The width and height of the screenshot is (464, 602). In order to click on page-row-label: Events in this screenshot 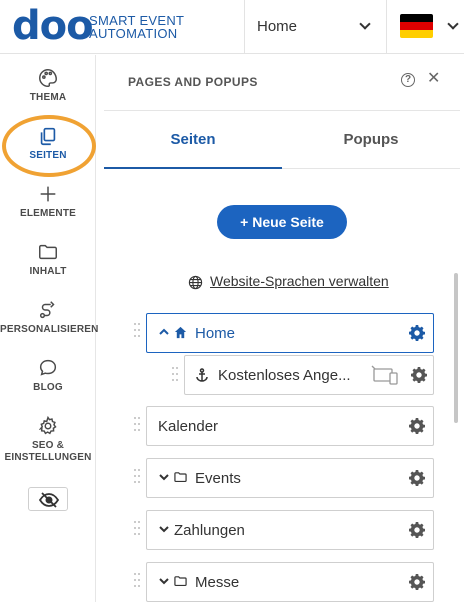, I will do `click(218, 478)`.